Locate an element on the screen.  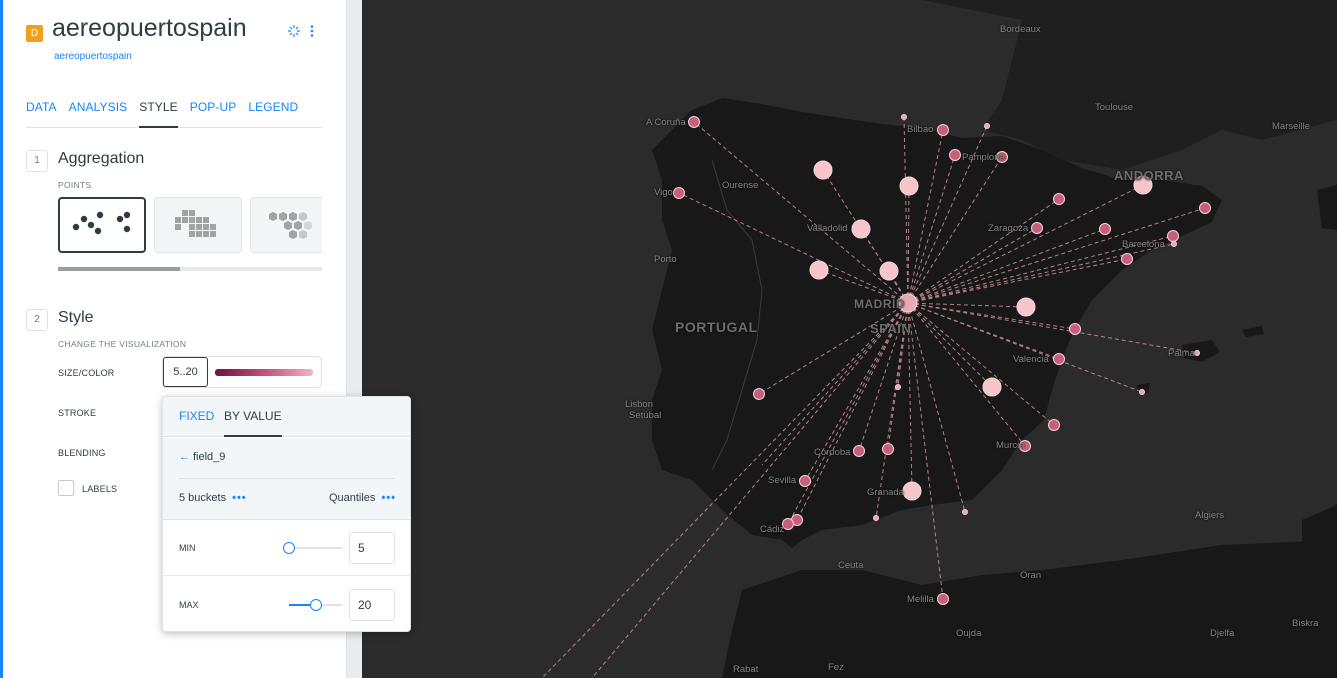
scrollbar-thumb is located at coordinates (119, 269).